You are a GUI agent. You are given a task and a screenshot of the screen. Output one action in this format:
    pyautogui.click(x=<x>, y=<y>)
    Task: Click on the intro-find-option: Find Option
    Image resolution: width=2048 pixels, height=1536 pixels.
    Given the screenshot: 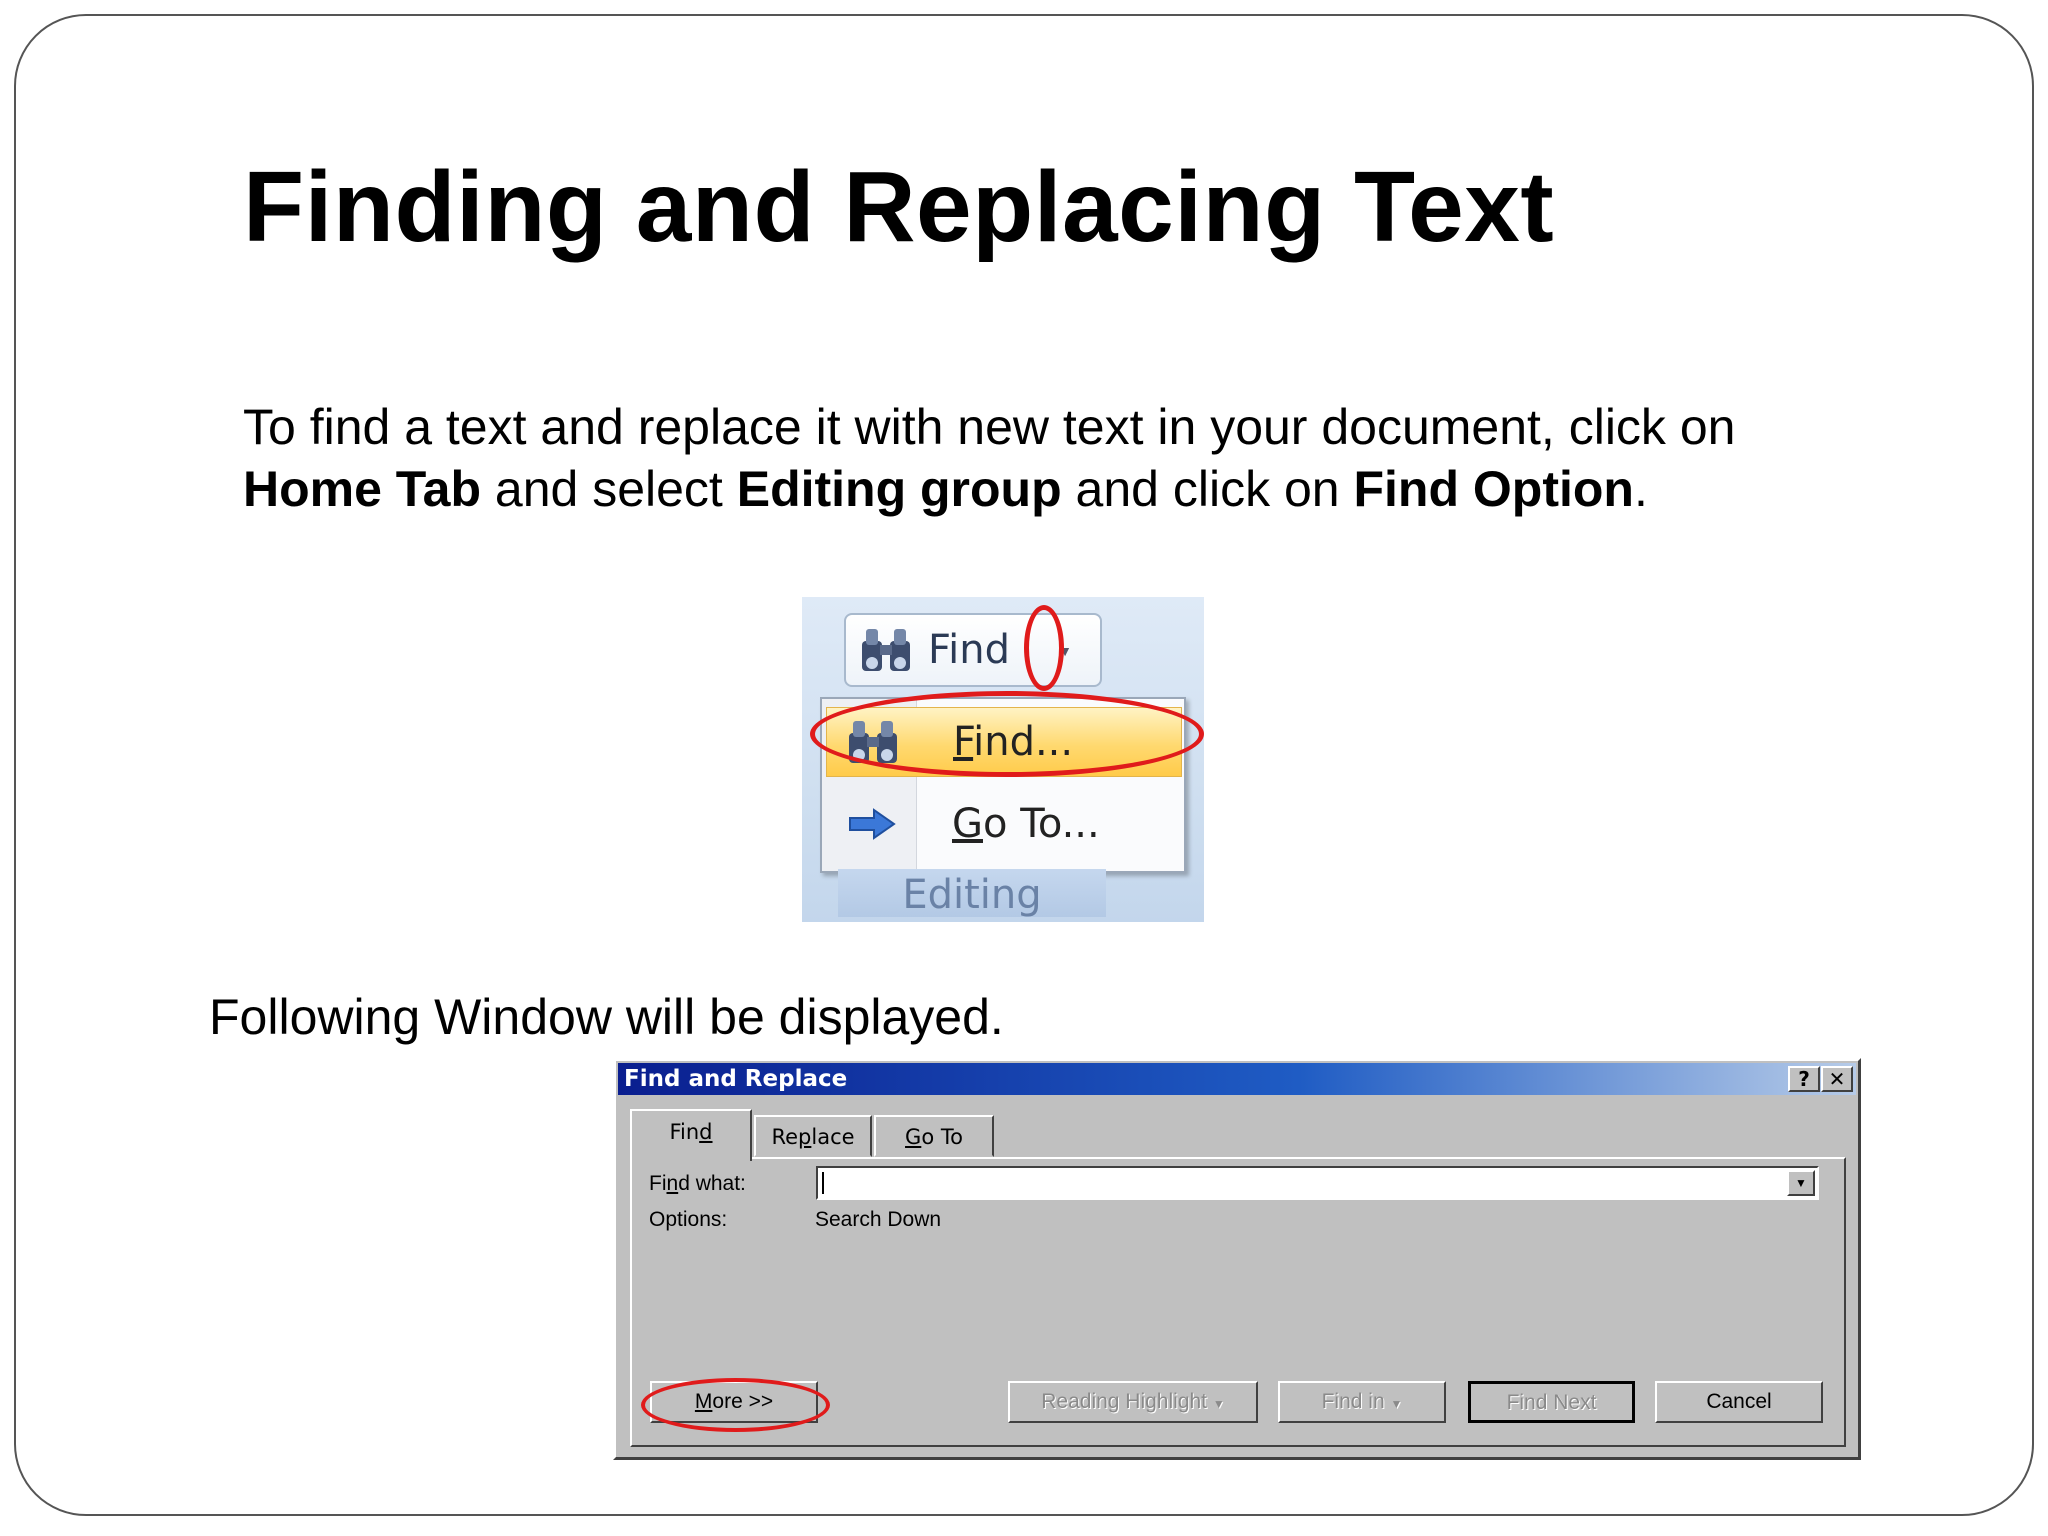 What is the action you would take?
    pyautogui.click(x=1493, y=489)
    